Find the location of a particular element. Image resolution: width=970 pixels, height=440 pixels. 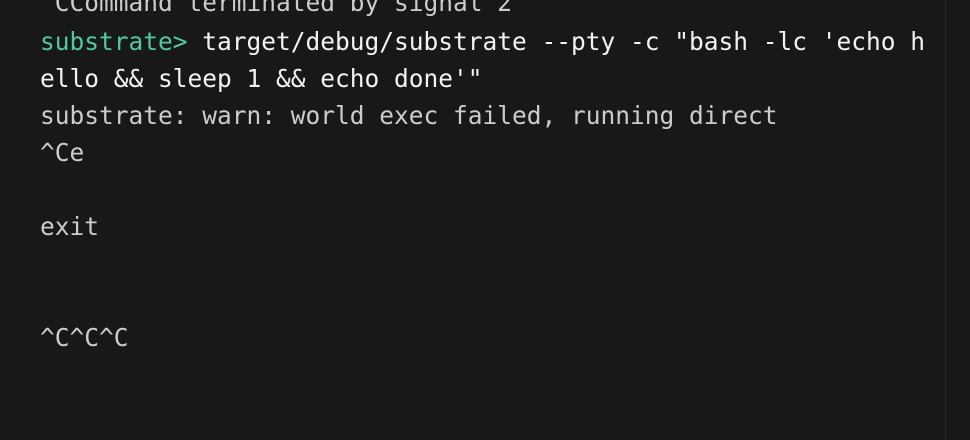

terminal-command-wrap: ello && sleep 1 && echo done'" is located at coordinates (261, 78).